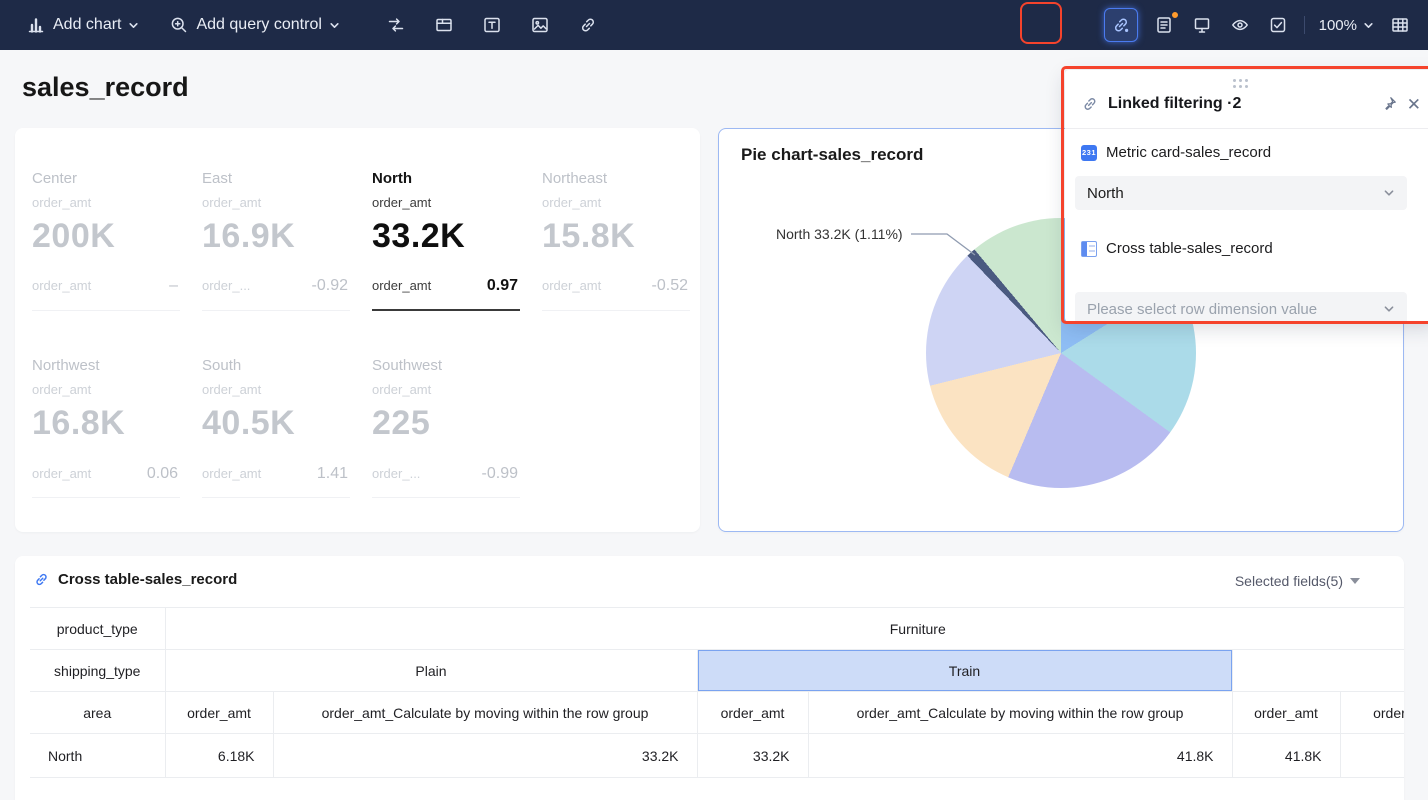 This screenshot has height=800, width=1428. What do you see at coordinates (1389, 104) in the screenshot?
I see `pin-icon` at bounding box center [1389, 104].